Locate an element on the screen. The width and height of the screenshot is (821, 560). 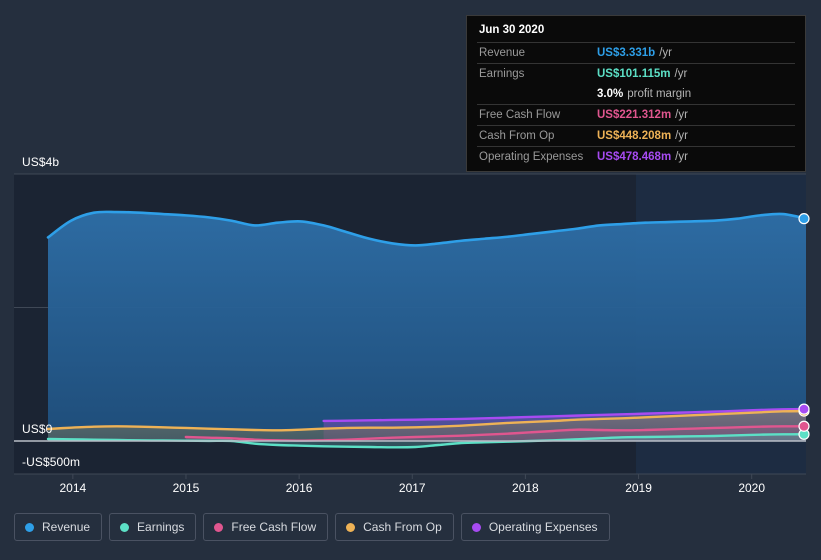
legend-item-revenue: Revenue is located at coordinates (58, 527).